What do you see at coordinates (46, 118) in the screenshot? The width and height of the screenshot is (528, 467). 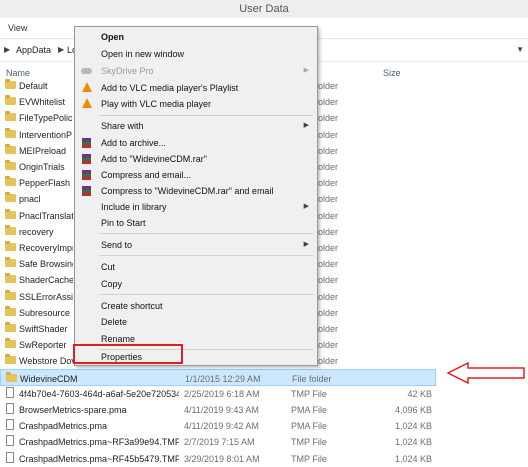 I see `item-name: FileTypePolici` at bounding box center [46, 118].